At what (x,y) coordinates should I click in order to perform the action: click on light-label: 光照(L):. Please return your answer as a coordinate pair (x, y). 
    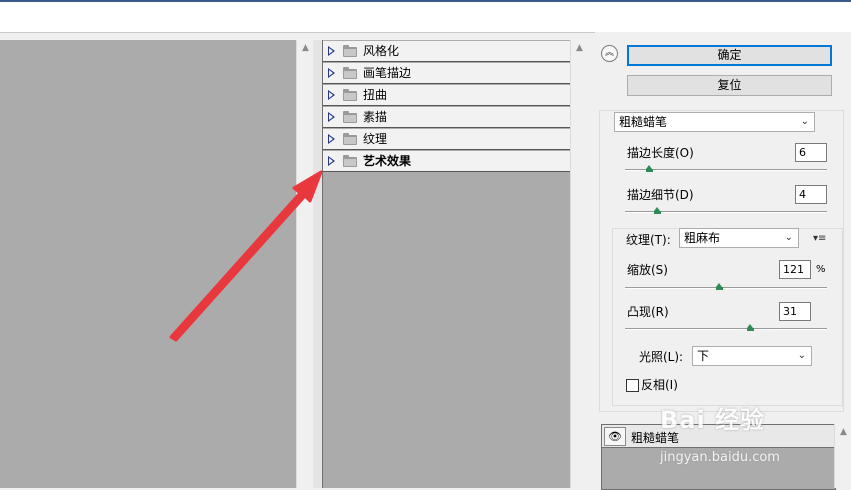
    Looking at the image, I should click on (661, 357).